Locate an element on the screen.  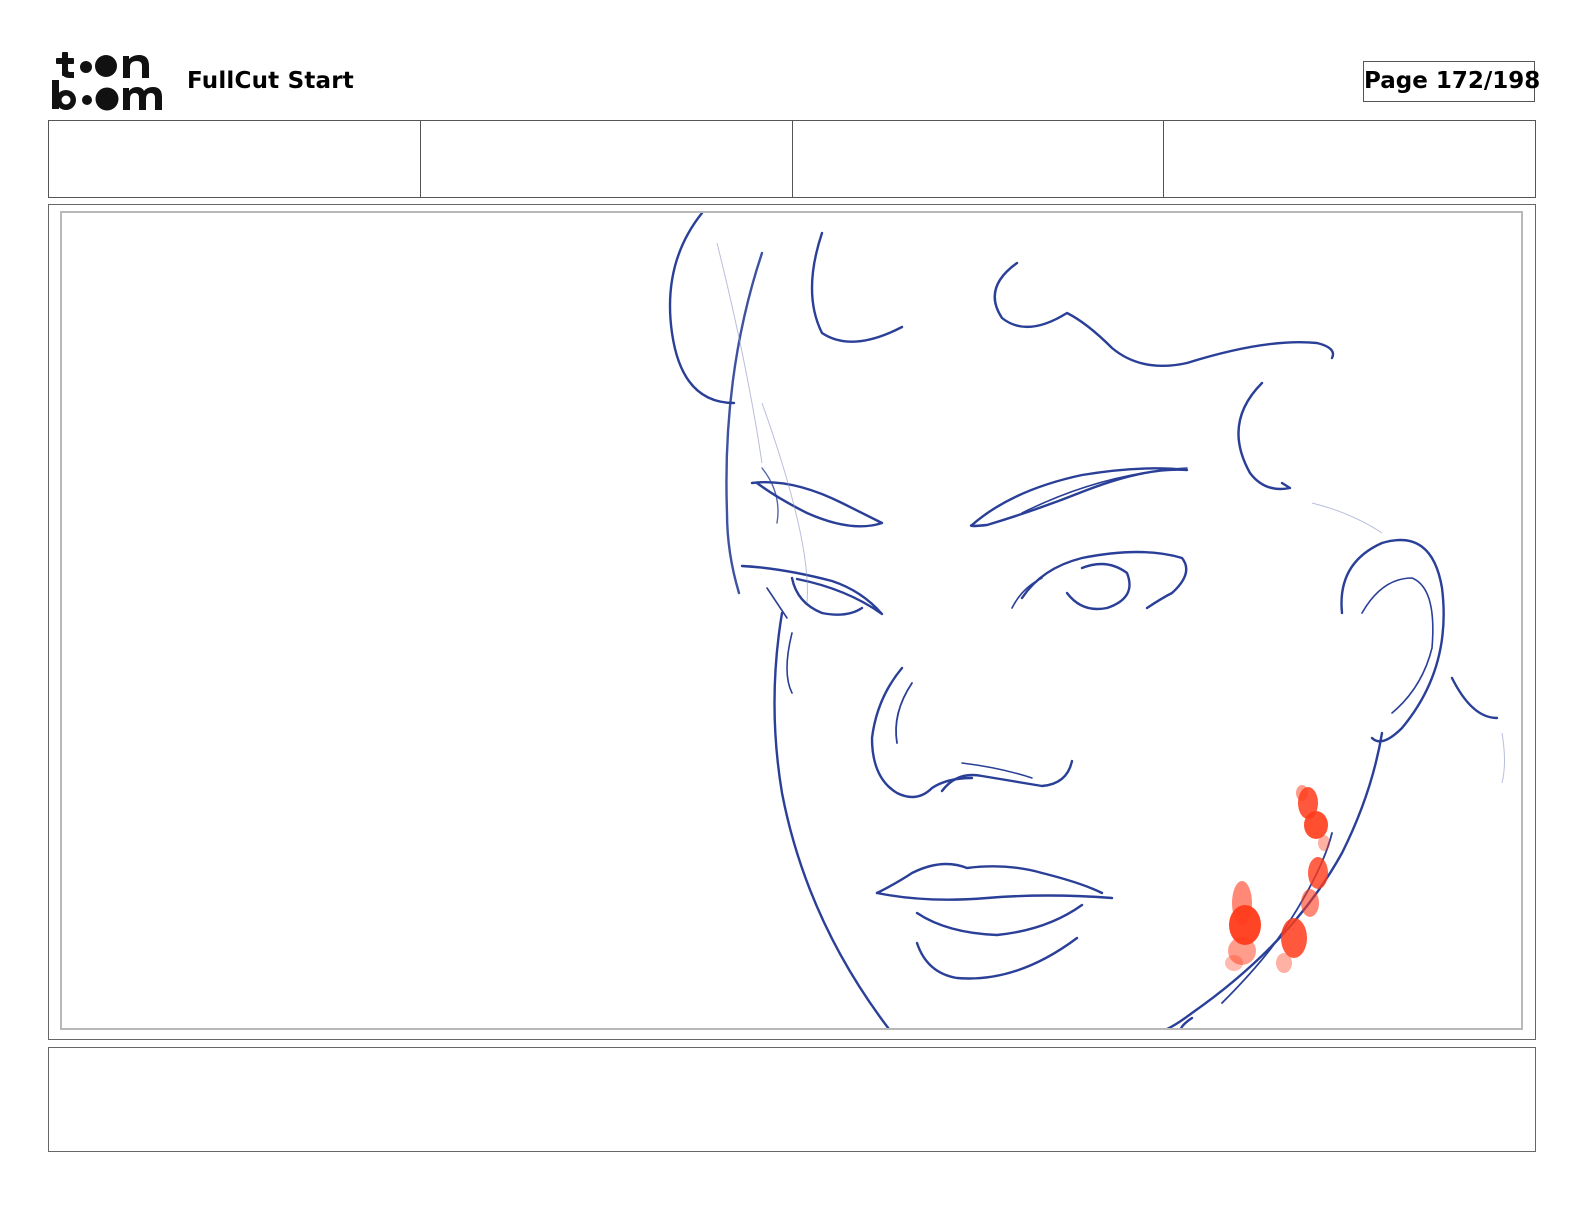
project-title: FullCut Start is located at coordinates (270, 81).